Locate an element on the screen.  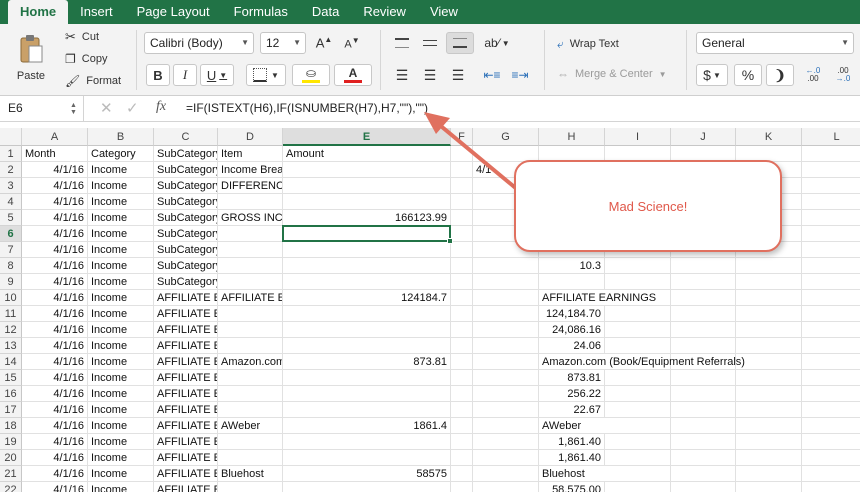
cell-d9 is located at coordinates (250, 282).